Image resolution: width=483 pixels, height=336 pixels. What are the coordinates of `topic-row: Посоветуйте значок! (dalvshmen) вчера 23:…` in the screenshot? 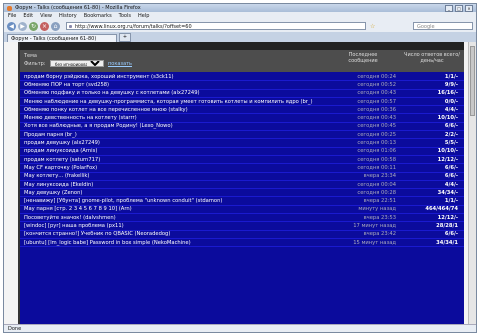 It's located at (242, 218).